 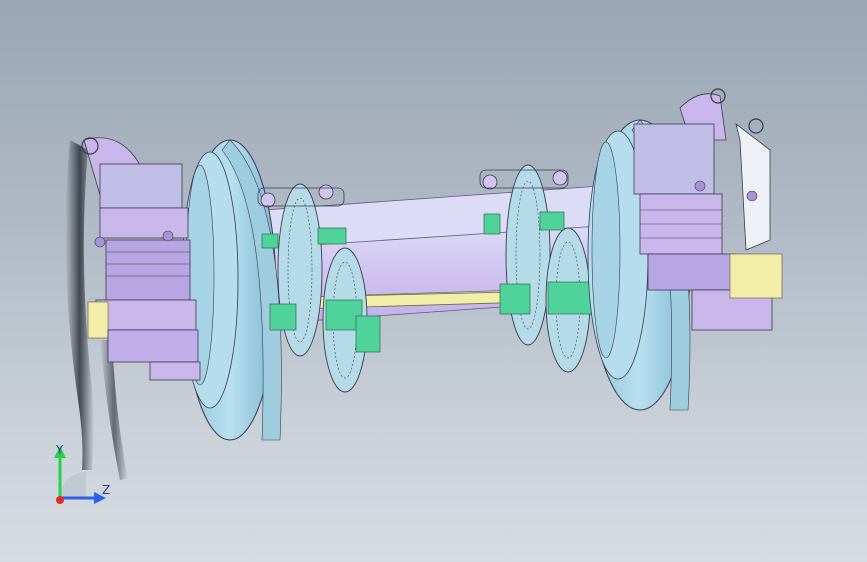 I want to click on coordinate-triad, so click(x=80, y=475).